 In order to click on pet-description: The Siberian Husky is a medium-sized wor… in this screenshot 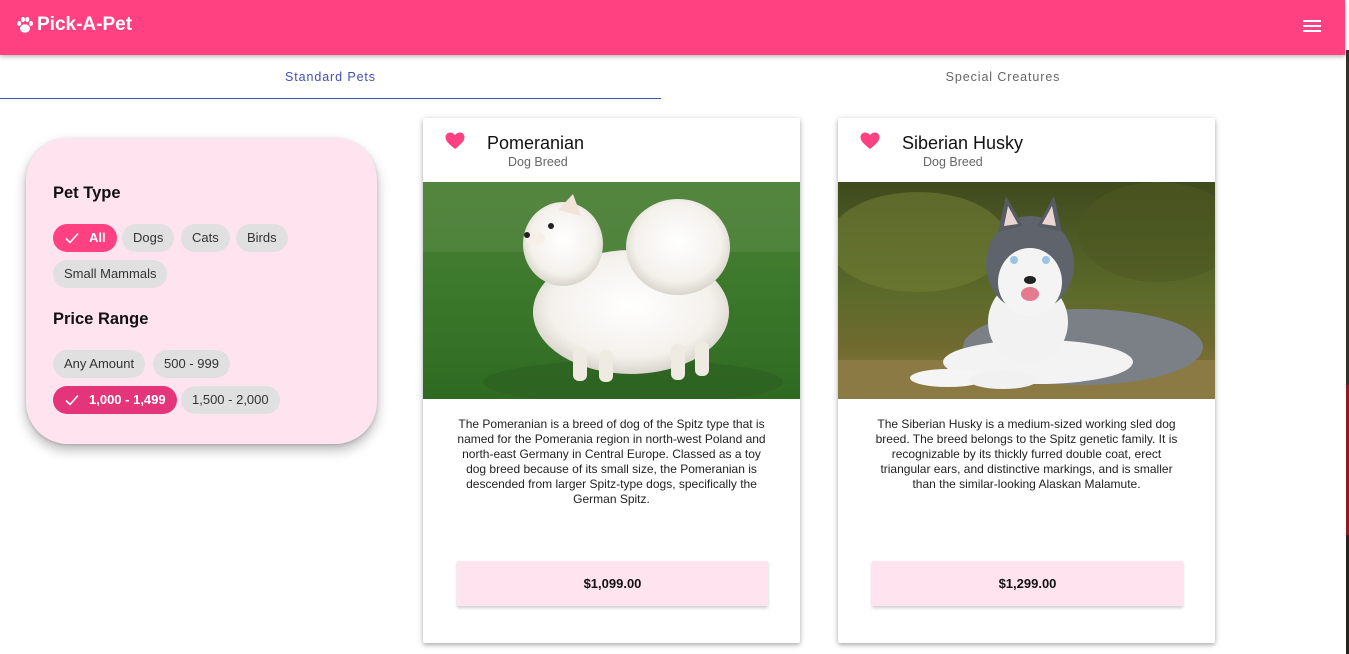, I will do `click(1026, 454)`.